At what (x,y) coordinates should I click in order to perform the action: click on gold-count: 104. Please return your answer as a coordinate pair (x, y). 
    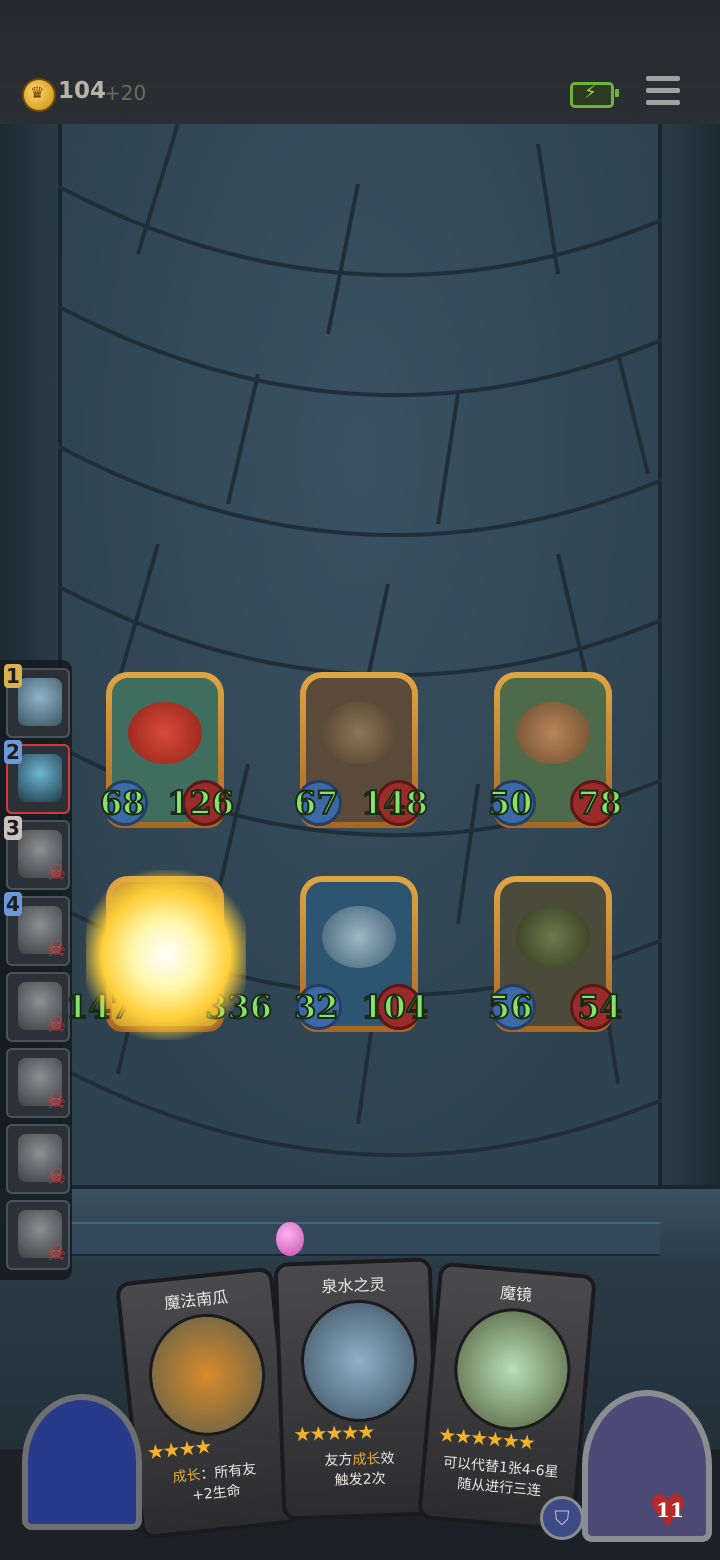
    Looking at the image, I should click on (82, 91).